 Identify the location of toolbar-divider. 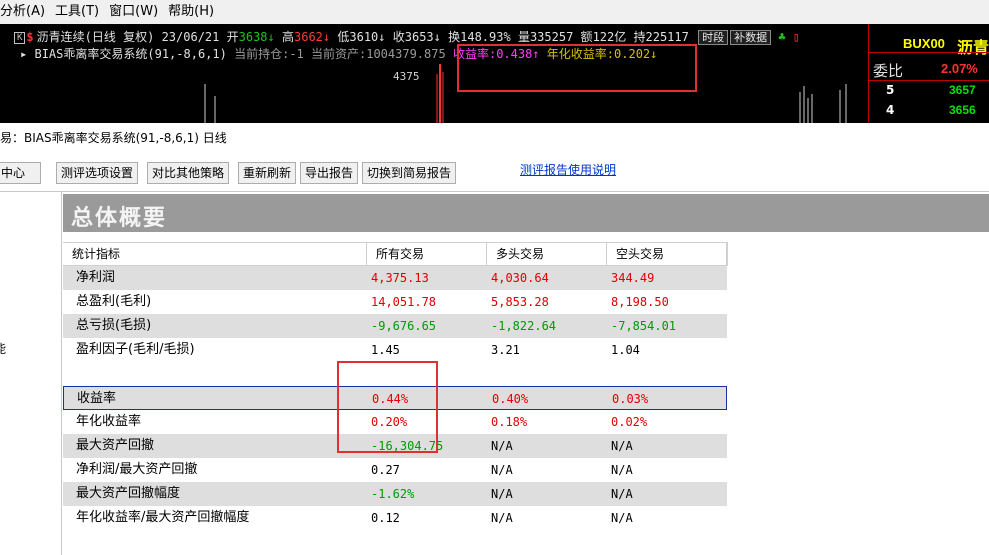
(494, 191).